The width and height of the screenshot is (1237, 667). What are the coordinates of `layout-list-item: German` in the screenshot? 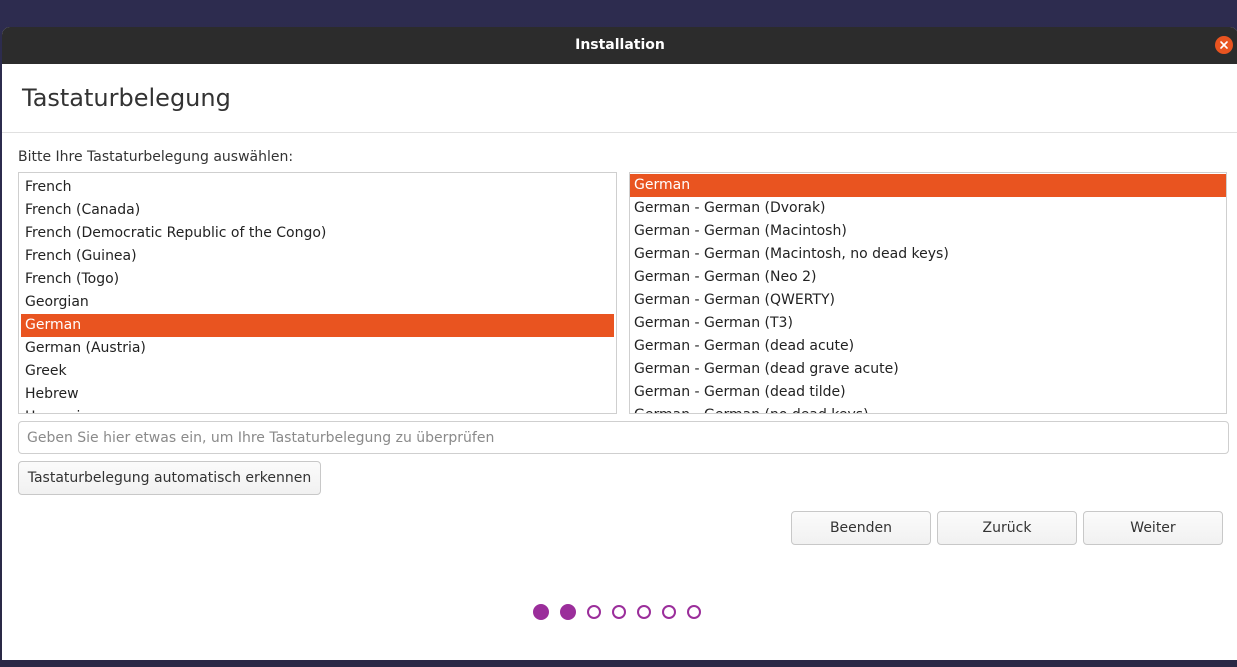 It's located at (317, 325).